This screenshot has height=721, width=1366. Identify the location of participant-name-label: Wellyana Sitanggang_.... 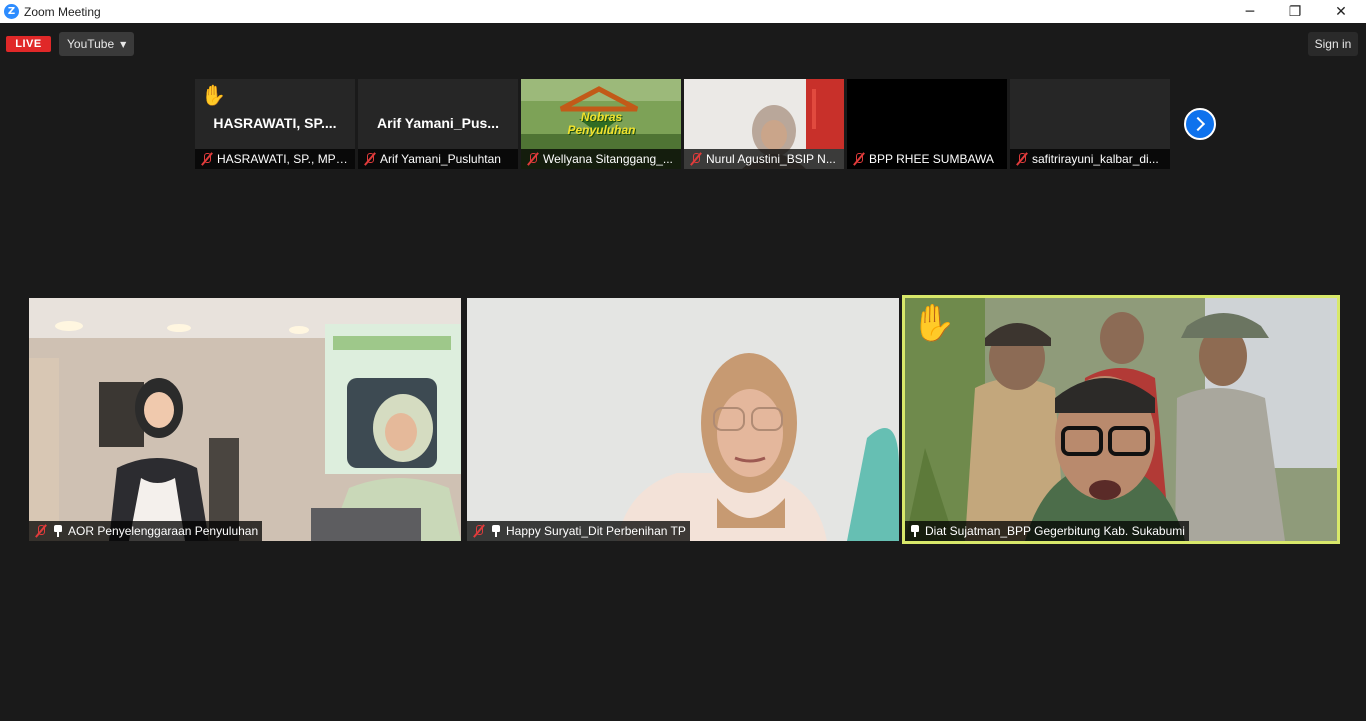
(601, 159).